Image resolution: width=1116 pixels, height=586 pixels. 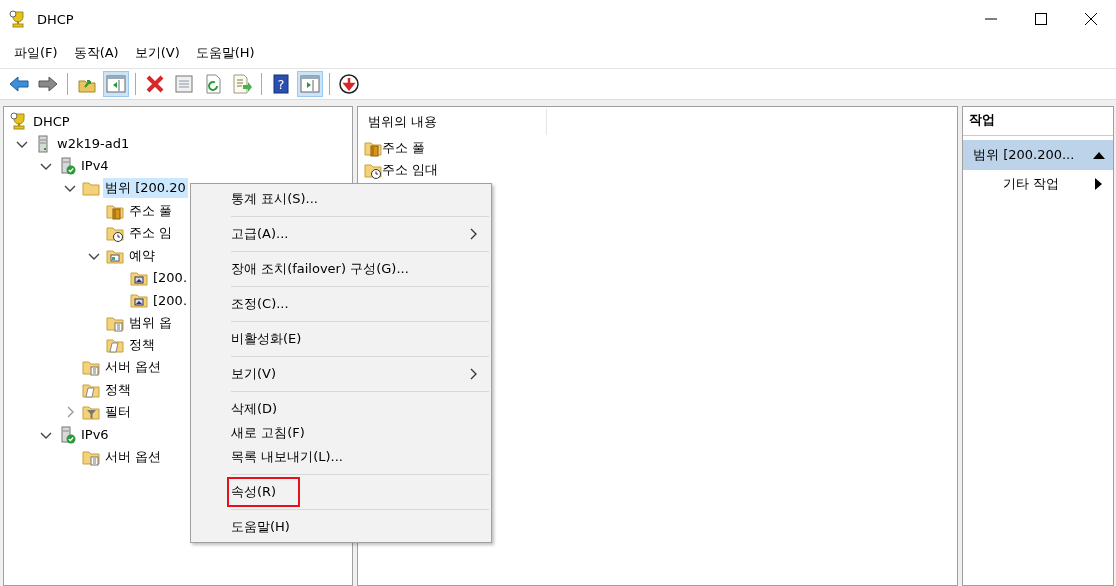 I want to click on column-header: 범위의 내용, so click(x=452, y=122).